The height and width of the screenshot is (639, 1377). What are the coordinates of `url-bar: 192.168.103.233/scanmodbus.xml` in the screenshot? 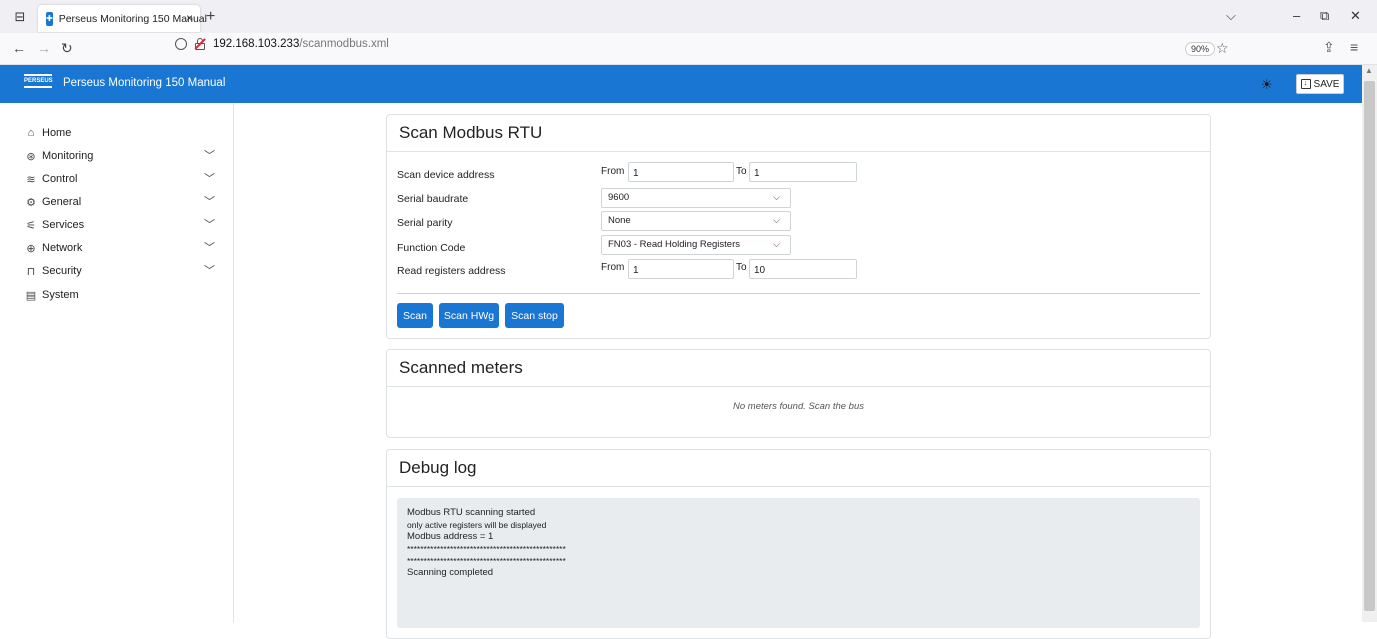 It's located at (282, 44).